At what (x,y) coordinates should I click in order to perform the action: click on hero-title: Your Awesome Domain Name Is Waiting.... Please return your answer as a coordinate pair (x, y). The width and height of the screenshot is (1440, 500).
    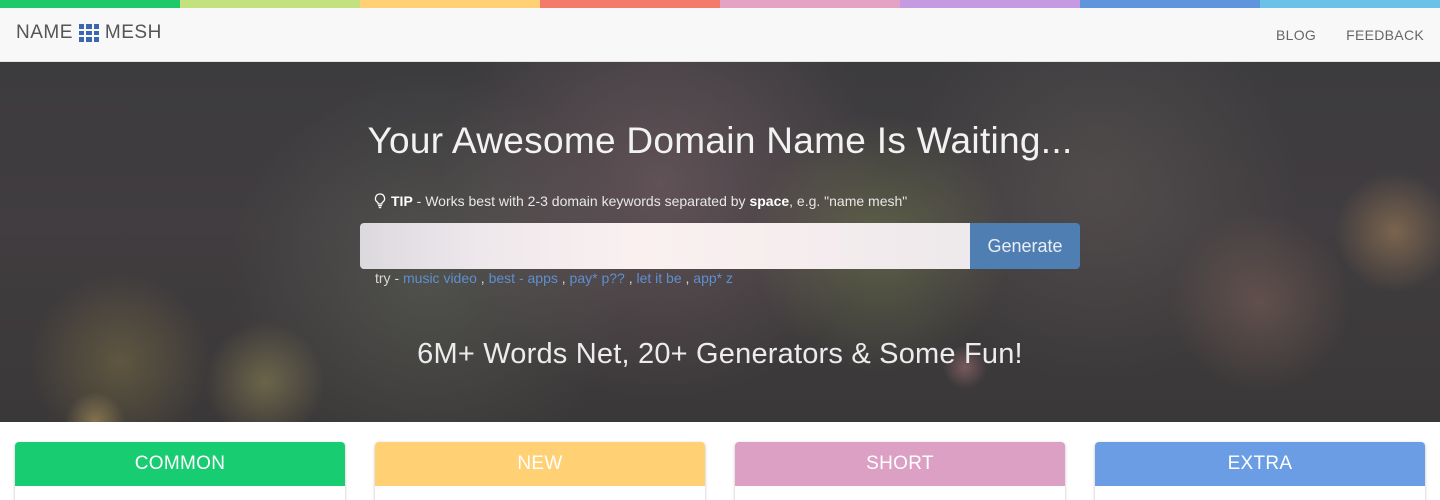
    Looking at the image, I should click on (720, 140).